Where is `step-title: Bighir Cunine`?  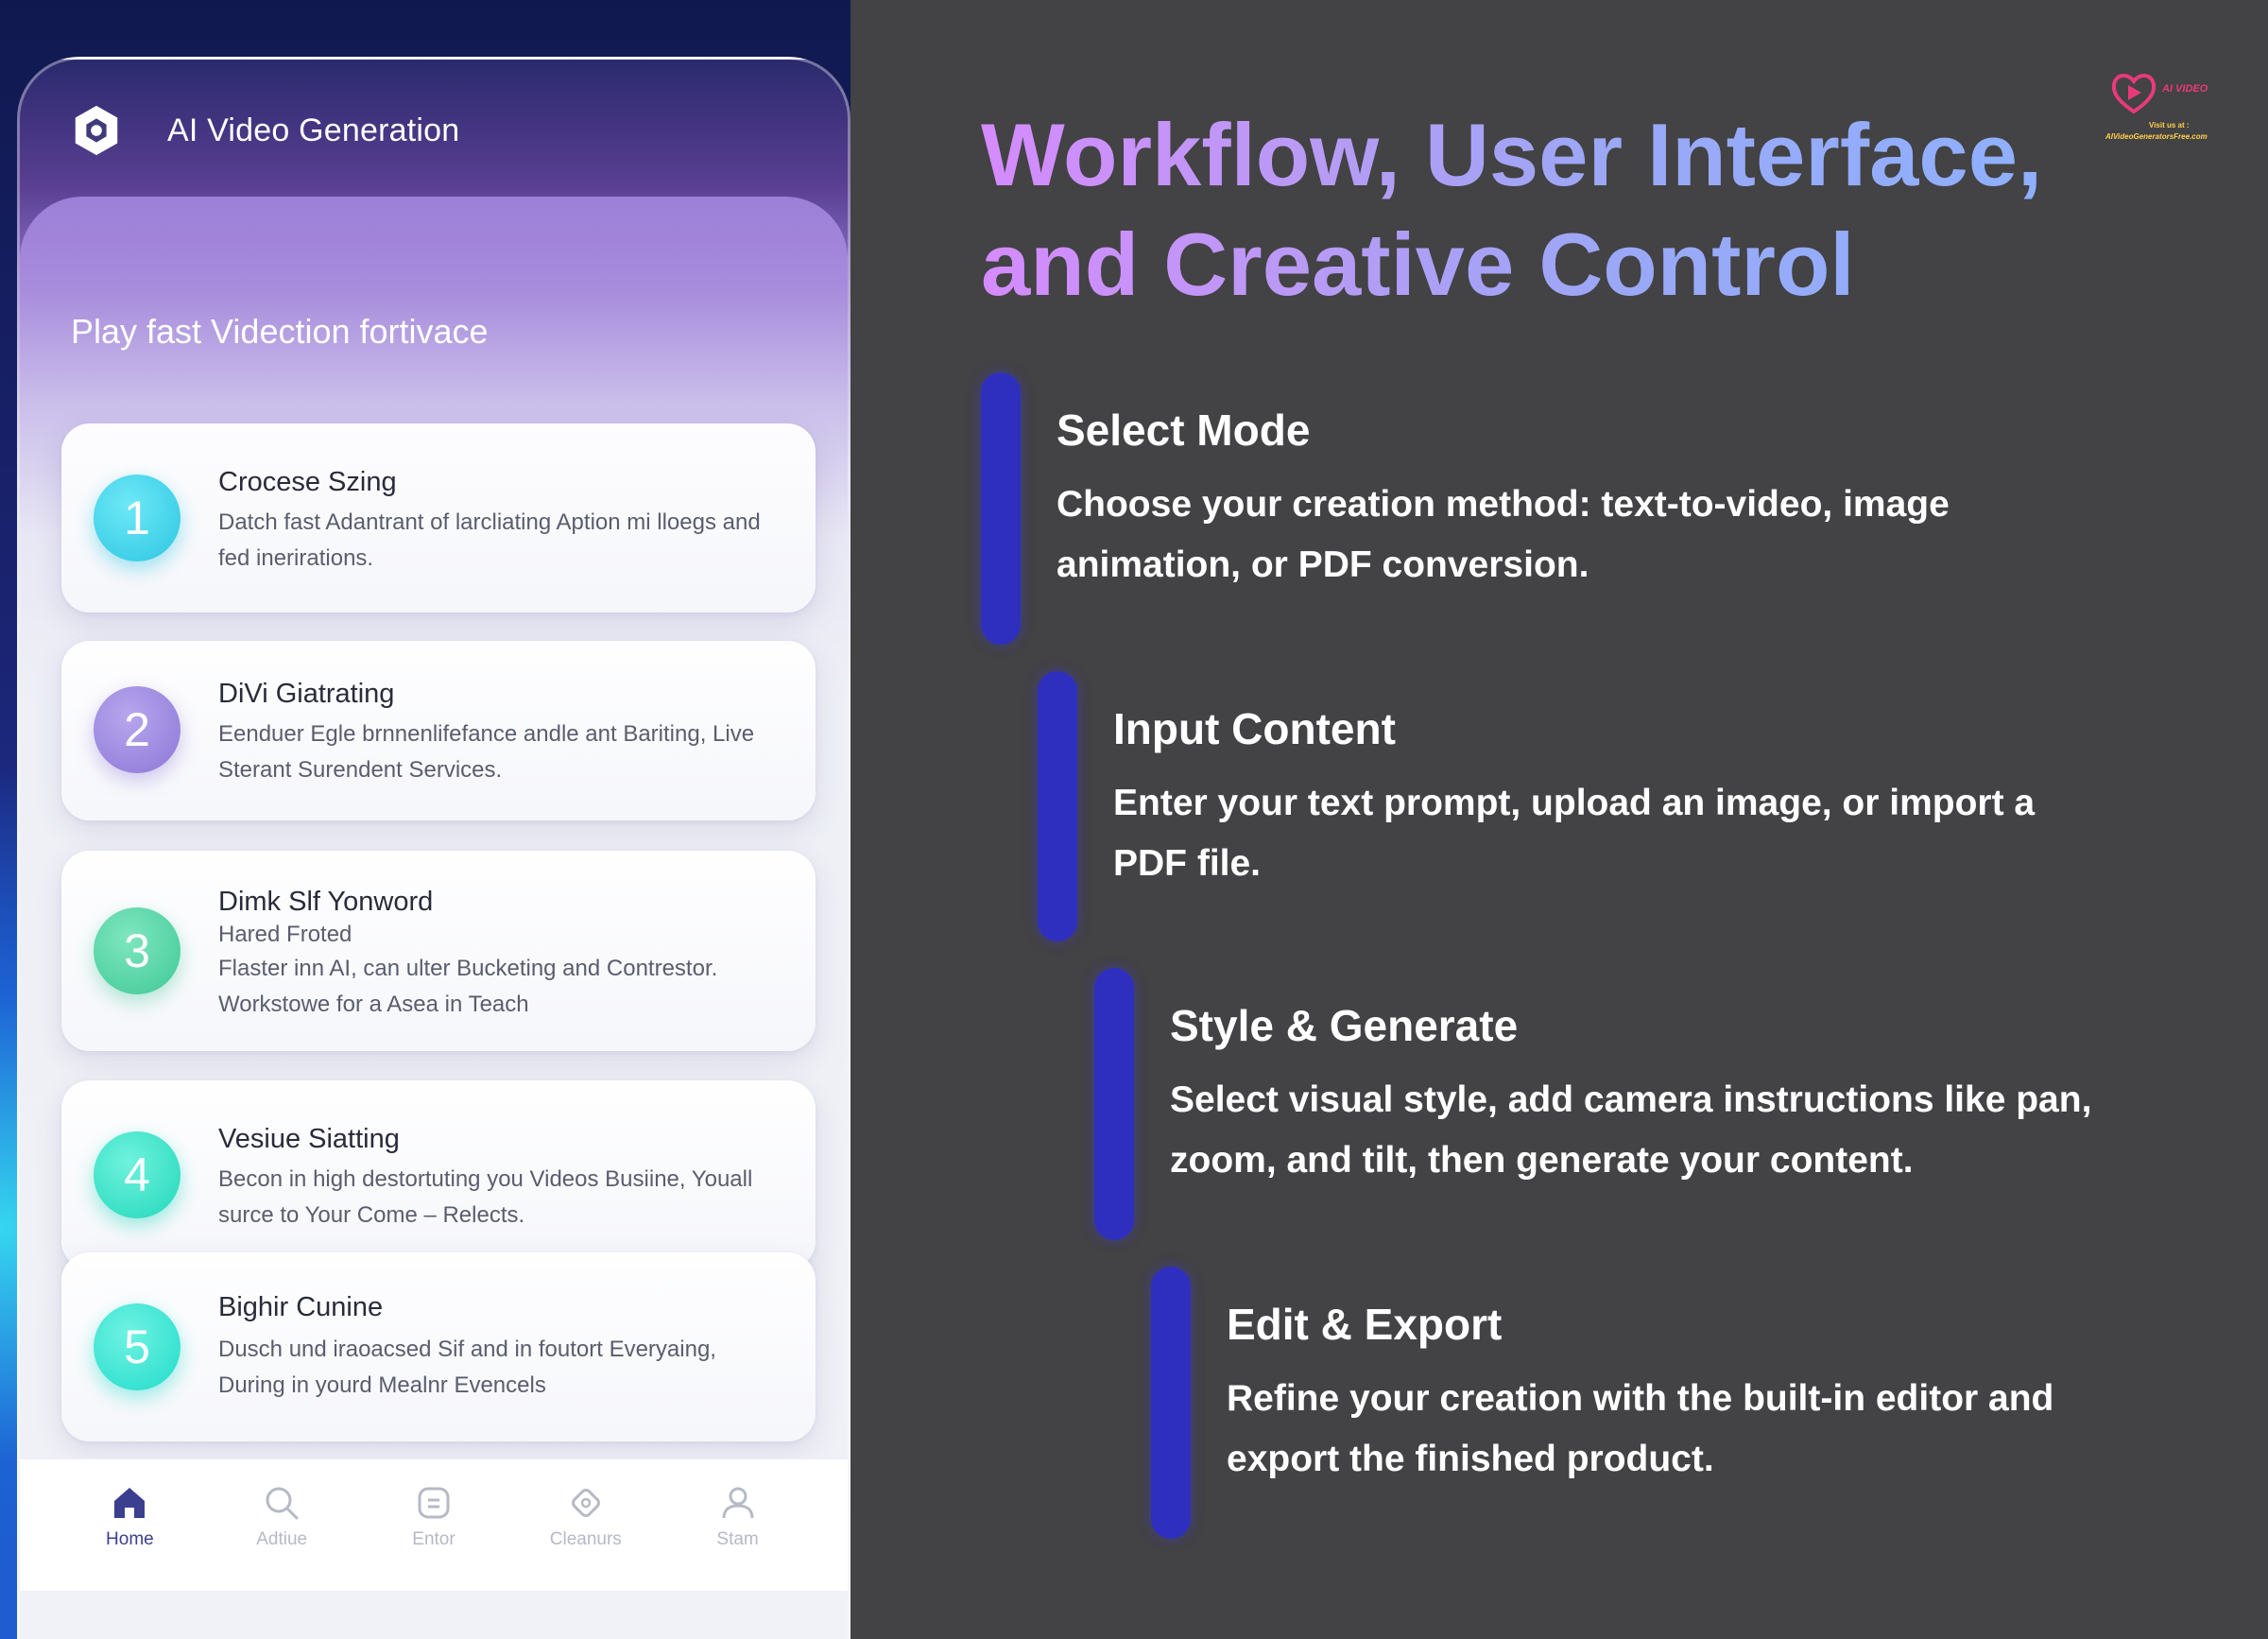 step-title: Bighir Cunine is located at coordinates (301, 1307).